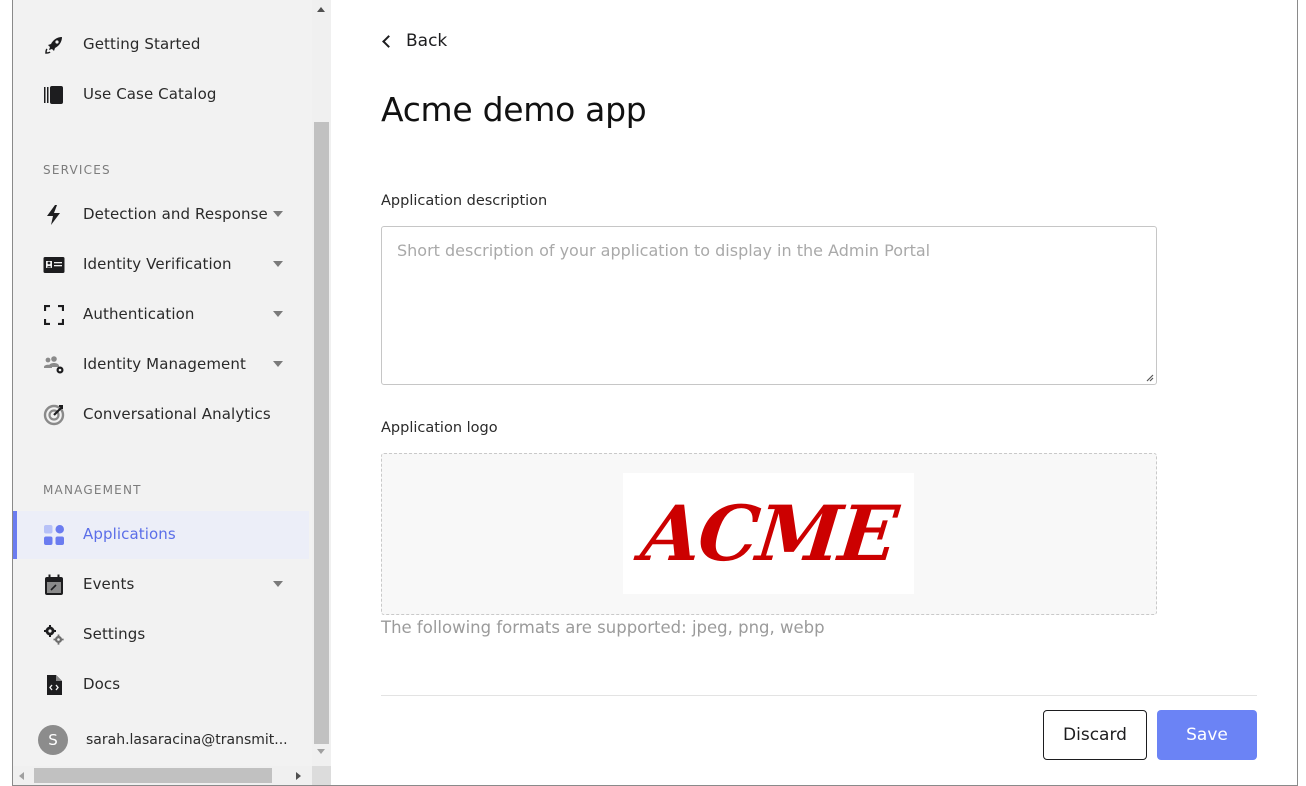  What do you see at coordinates (175, 214) in the screenshot?
I see `sidebar-item-label: Detection and Response` at bounding box center [175, 214].